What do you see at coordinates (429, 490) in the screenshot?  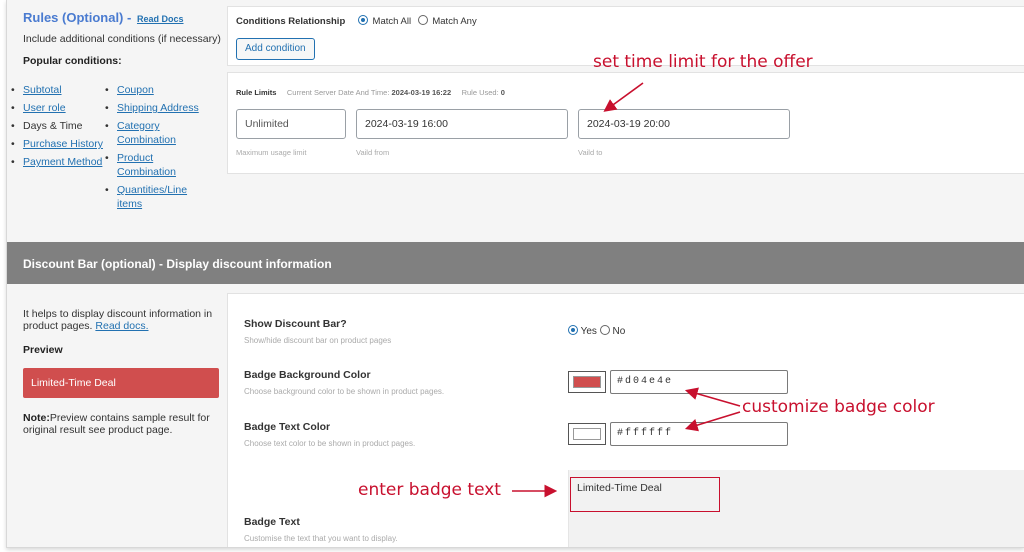 I see `annotation-badge-text: enter badge text` at bounding box center [429, 490].